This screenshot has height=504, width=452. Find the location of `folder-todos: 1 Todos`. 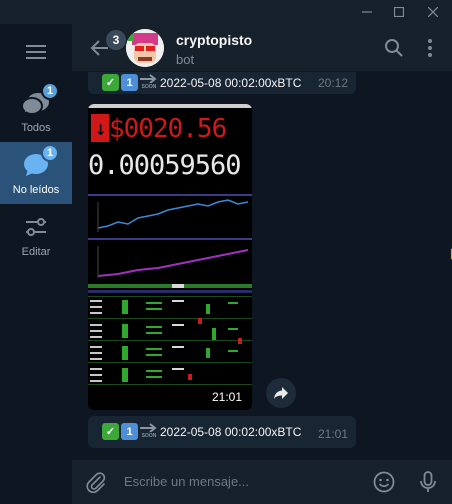

folder-todos: 1 Todos is located at coordinates (36, 111).